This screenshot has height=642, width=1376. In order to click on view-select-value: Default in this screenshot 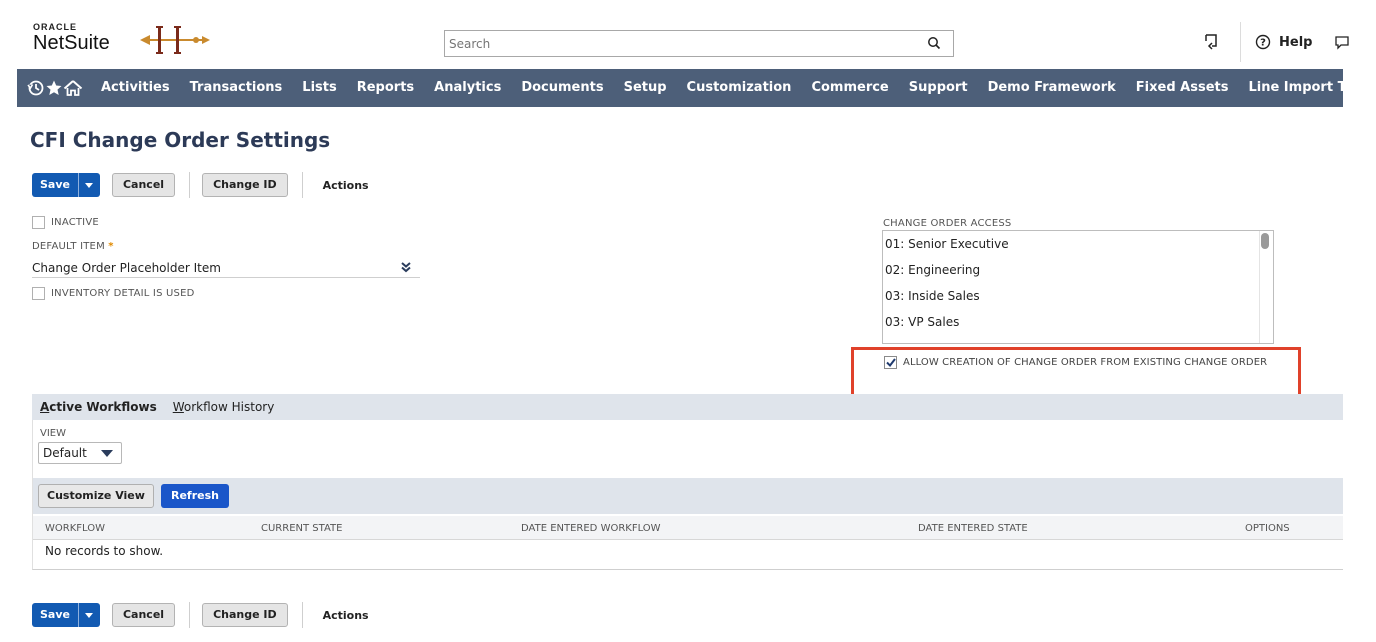, I will do `click(65, 453)`.